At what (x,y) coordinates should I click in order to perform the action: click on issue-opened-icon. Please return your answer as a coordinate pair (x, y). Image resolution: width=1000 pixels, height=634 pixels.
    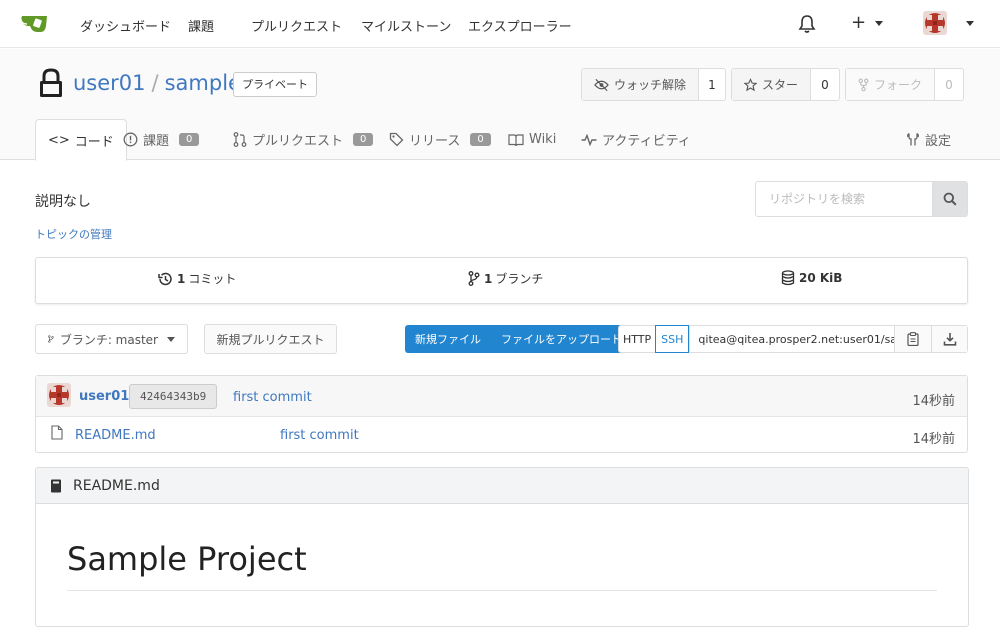
    Looking at the image, I should click on (130, 139).